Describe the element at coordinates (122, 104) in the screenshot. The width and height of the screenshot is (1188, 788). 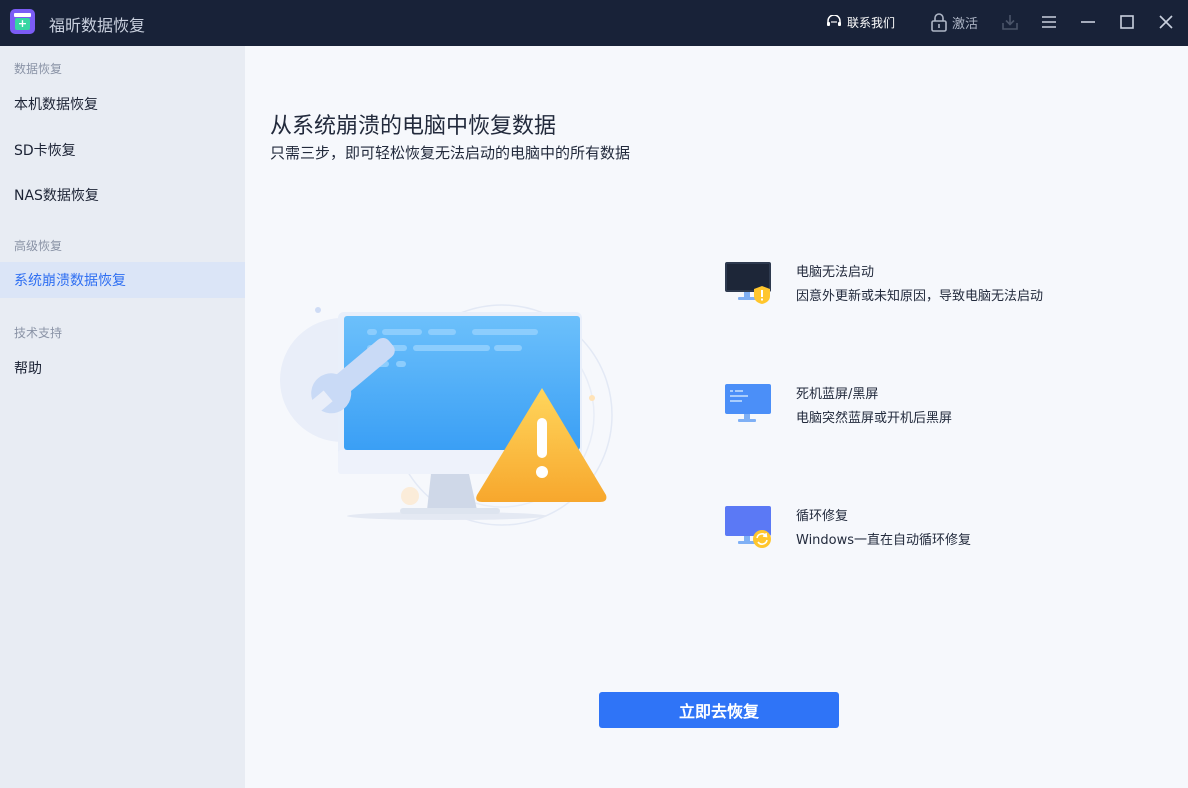
I see `sidebar-item-local-recovery: 本机数据恢复` at that location.